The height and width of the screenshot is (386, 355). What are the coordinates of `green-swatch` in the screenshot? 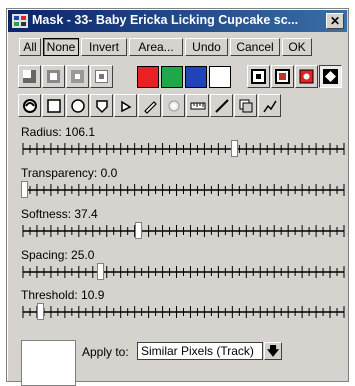 It's located at (172, 77).